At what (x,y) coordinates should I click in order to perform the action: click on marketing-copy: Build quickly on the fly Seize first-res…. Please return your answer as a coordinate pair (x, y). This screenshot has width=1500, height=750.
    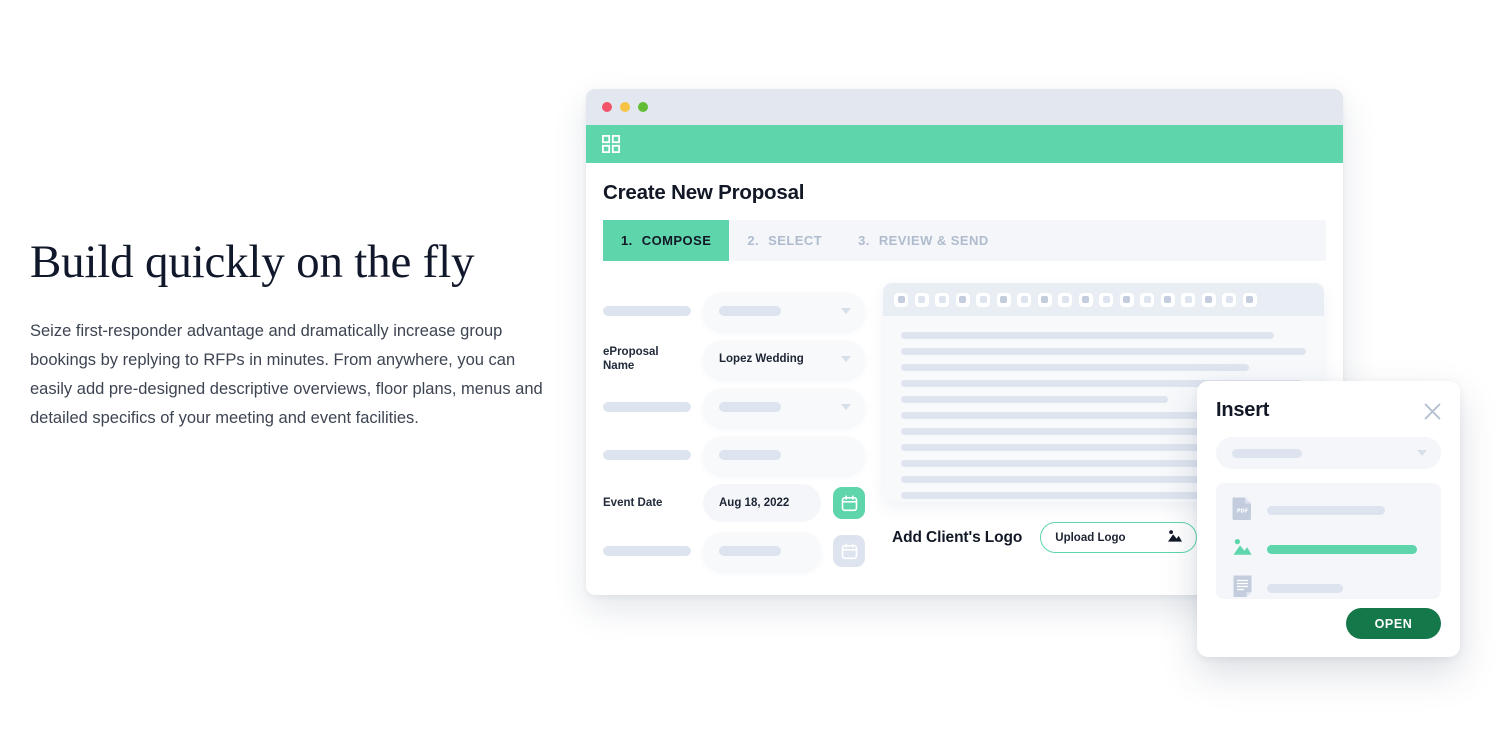
    Looking at the image, I should click on (290, 334).